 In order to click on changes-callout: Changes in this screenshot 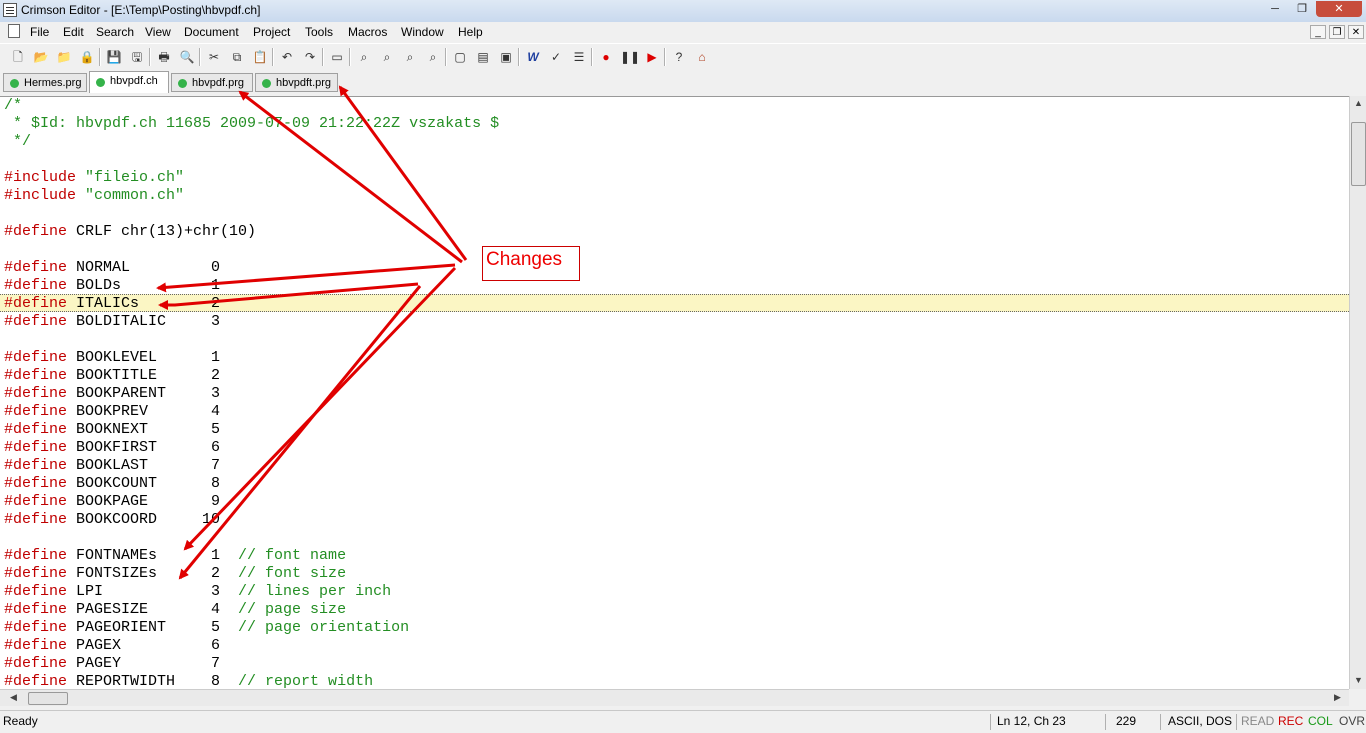, I will do `click(531, 263)`.